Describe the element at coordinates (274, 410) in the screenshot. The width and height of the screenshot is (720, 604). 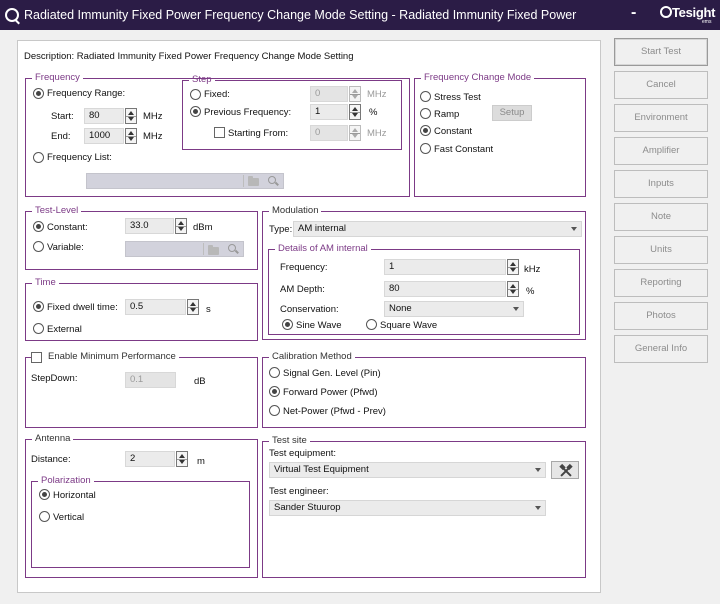
I see `net-power-radio` at that location.